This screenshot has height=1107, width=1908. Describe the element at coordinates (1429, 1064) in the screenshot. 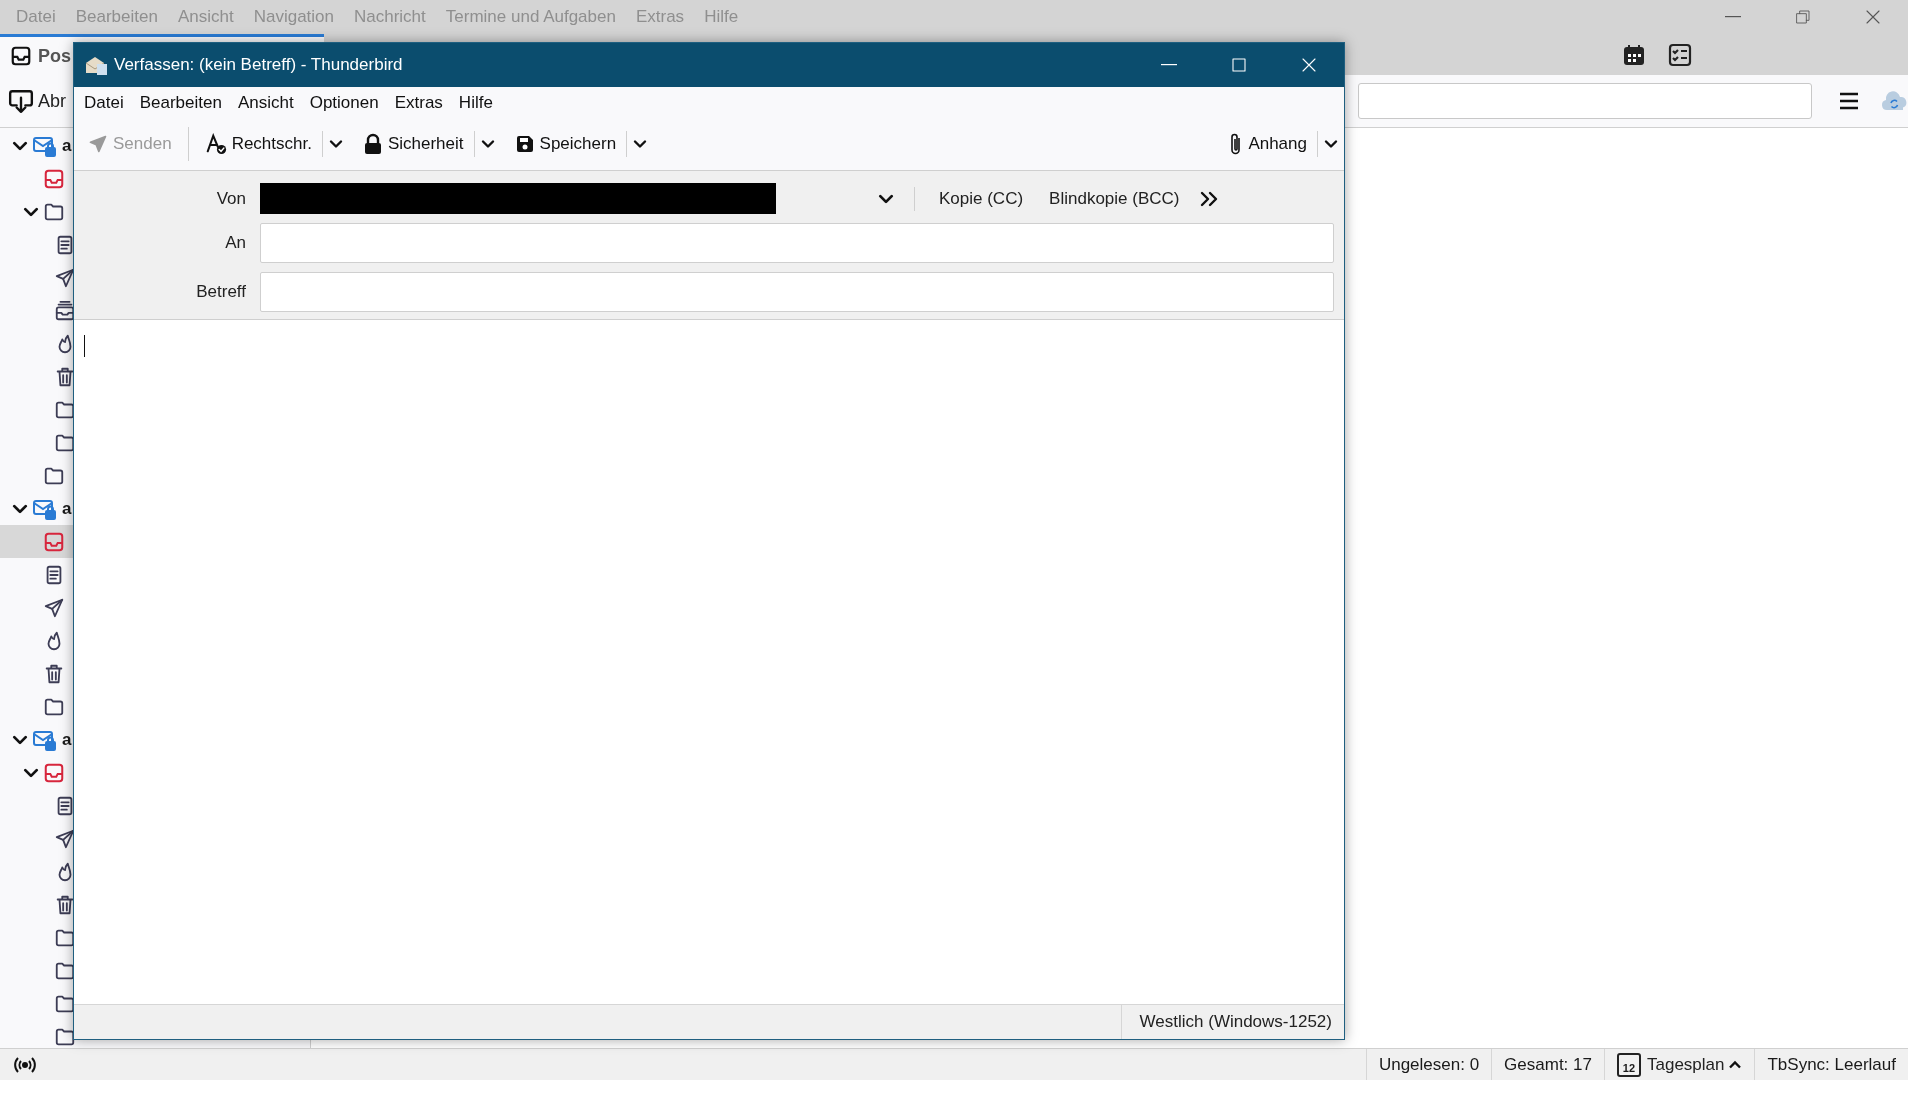

I see `unread-count: Ungelesen: 0` at that location.